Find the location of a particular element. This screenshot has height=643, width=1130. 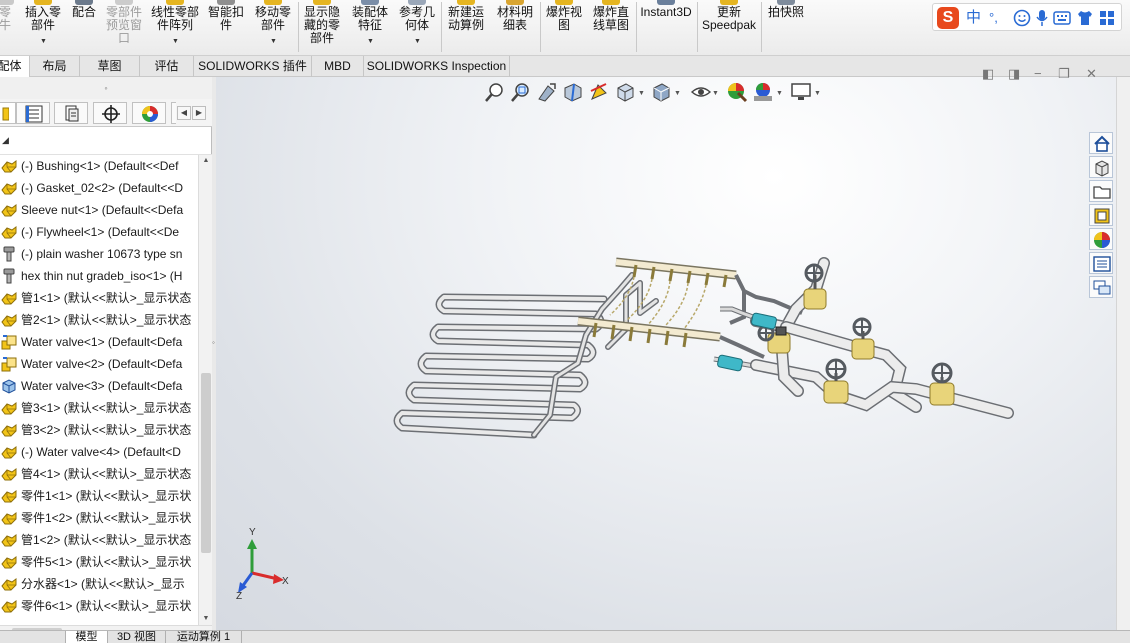

tree-item: (-) Flywheel<1> (Default<<De is located at coordinates (99, 232).